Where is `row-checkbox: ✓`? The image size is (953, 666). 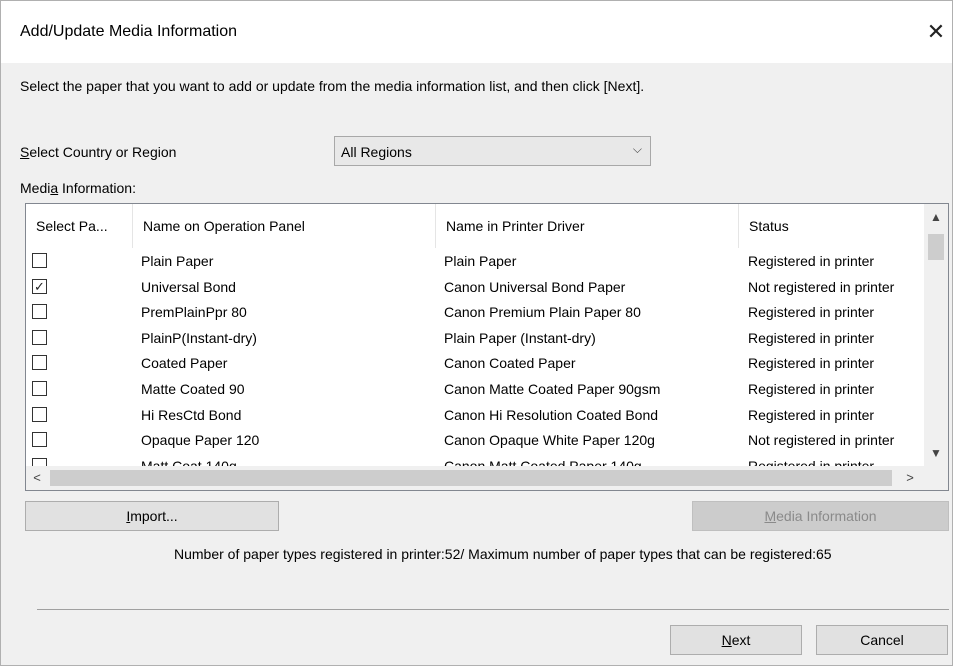
row-checkbox: ✓ is located at coordinates (39, 286).